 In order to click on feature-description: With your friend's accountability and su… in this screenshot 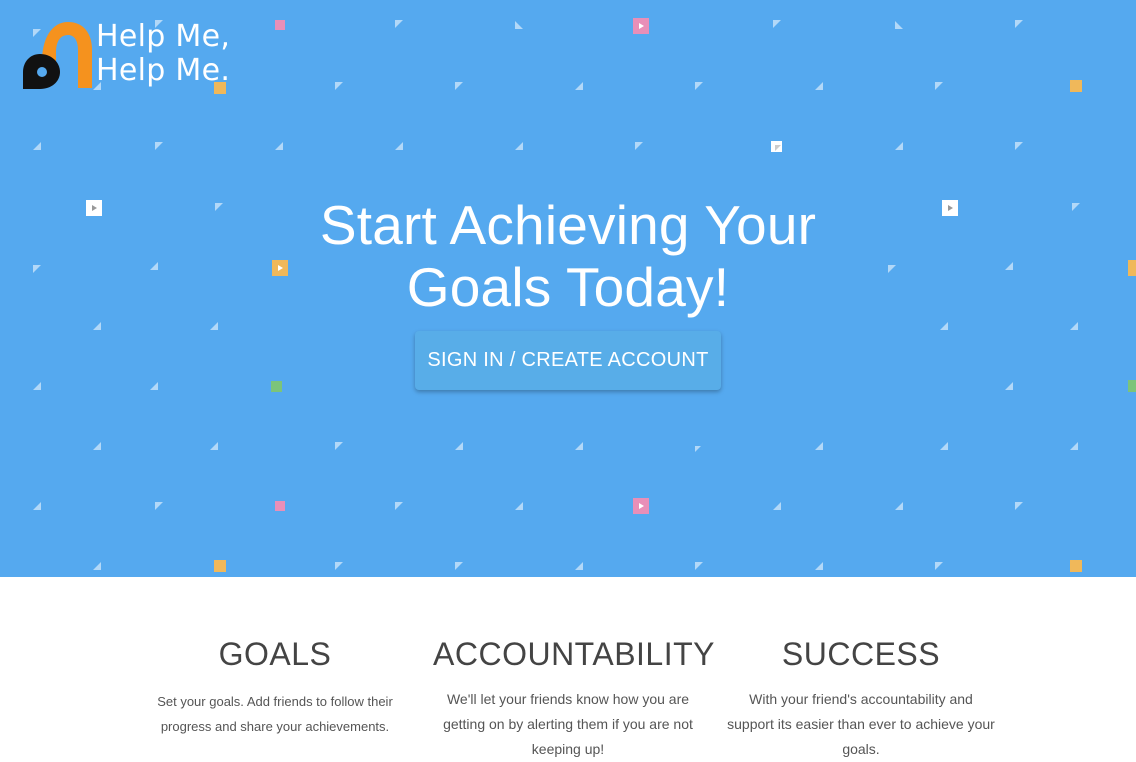, I will do `click(861, 724)`.